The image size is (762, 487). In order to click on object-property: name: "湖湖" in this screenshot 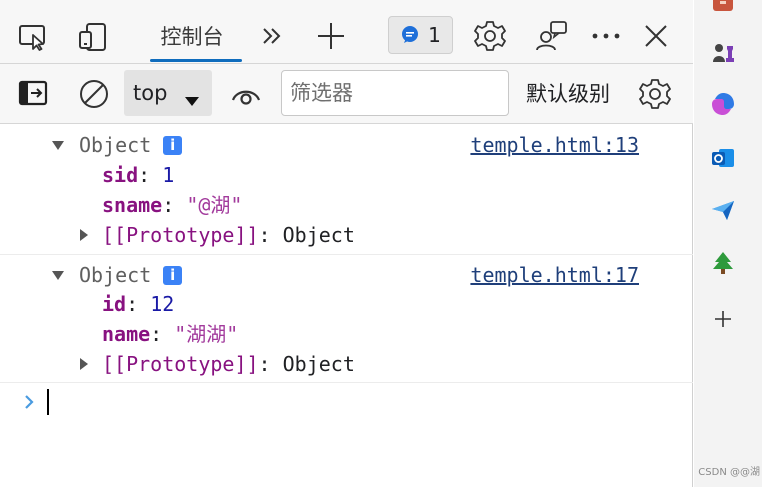, I will do `click(170, 334)`.